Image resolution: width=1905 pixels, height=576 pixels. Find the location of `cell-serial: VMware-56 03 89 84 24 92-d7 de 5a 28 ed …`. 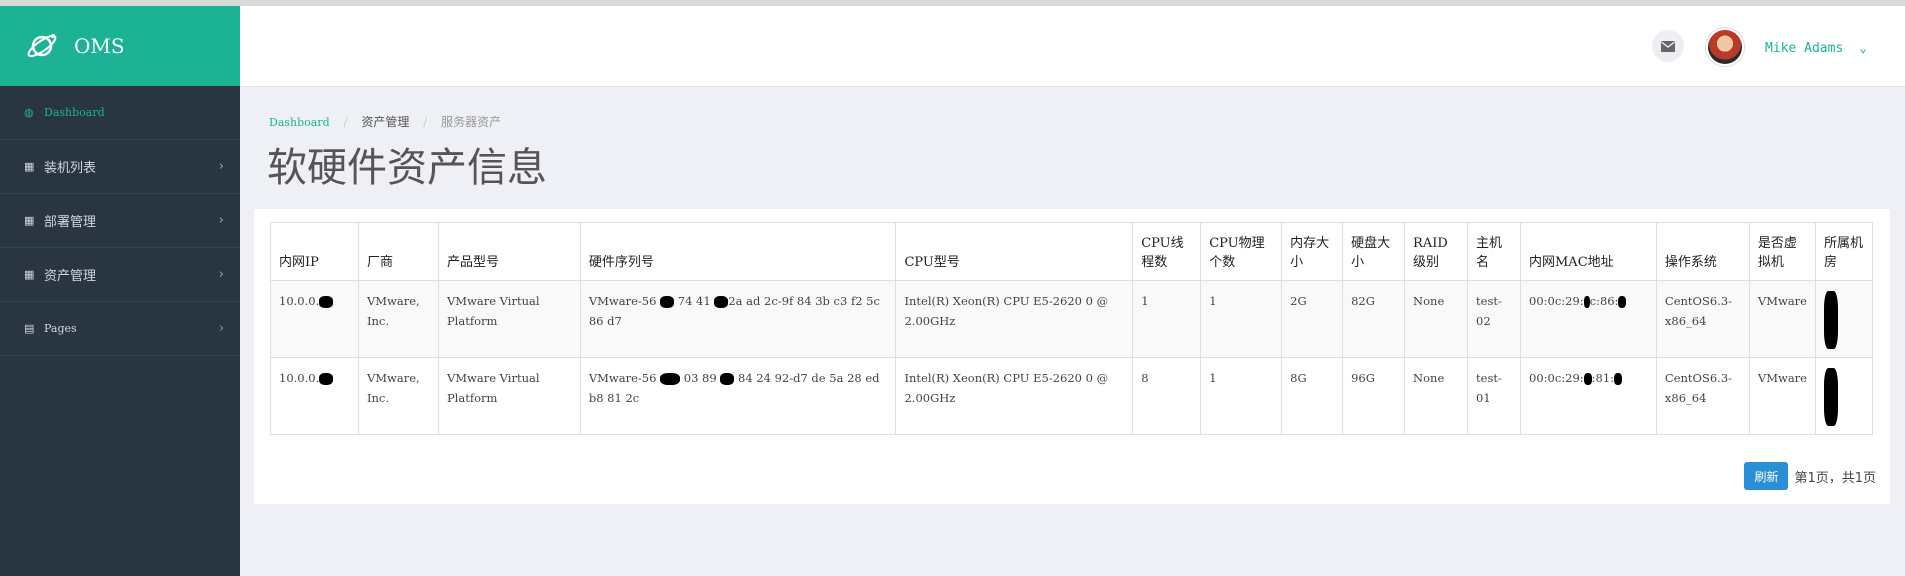

cell-serial: VMware-56 03 89 84 24 92-d7 de 5a 28 ed … is located at coordinates (738, 396).